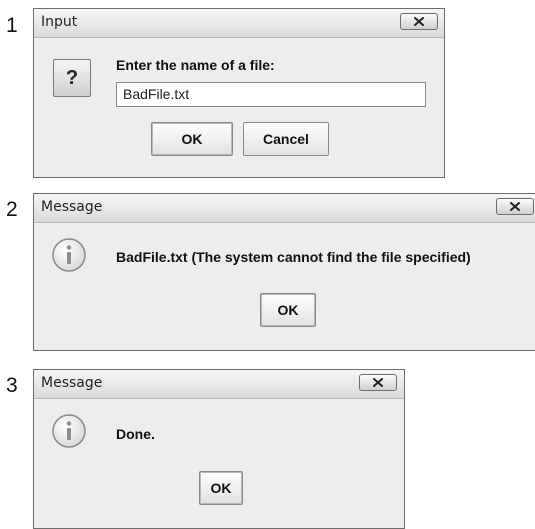 The width and height of the screenshot is (535, 529). What do you see at coordinates (239, 23) in the screenshot?
I see `dialog-titlebar: Input` at bounding box center [239, 23].